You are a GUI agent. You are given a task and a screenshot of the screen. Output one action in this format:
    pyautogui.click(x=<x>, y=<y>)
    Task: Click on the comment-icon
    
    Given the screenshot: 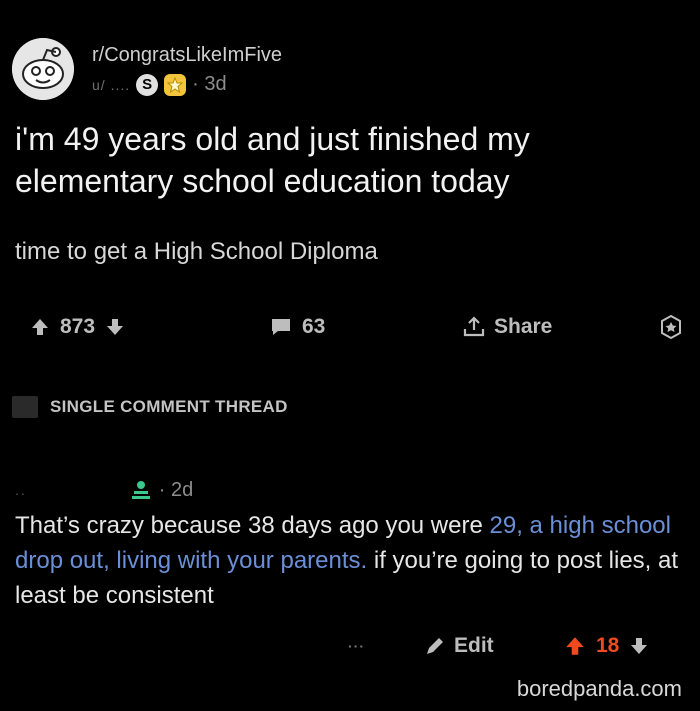 What is the action you would take?
    pyautogui.click(x=281, y=327)
    